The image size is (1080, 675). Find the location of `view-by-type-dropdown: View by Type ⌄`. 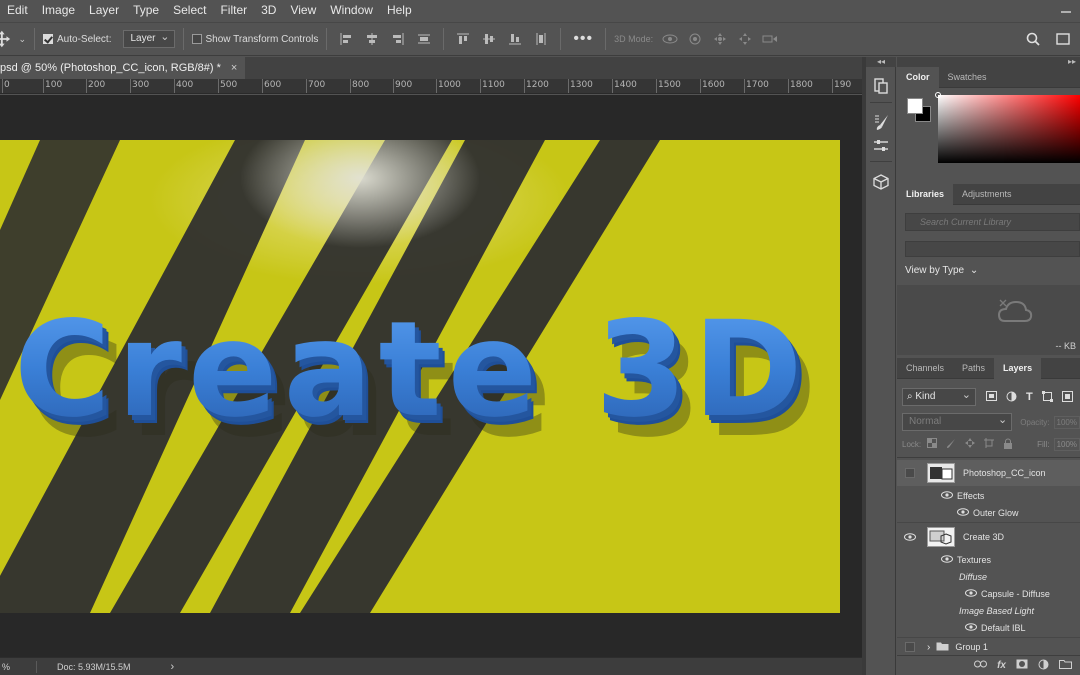

view-by-type-dropdown: View by Type ⌄ is located at coordinates (941, 270).